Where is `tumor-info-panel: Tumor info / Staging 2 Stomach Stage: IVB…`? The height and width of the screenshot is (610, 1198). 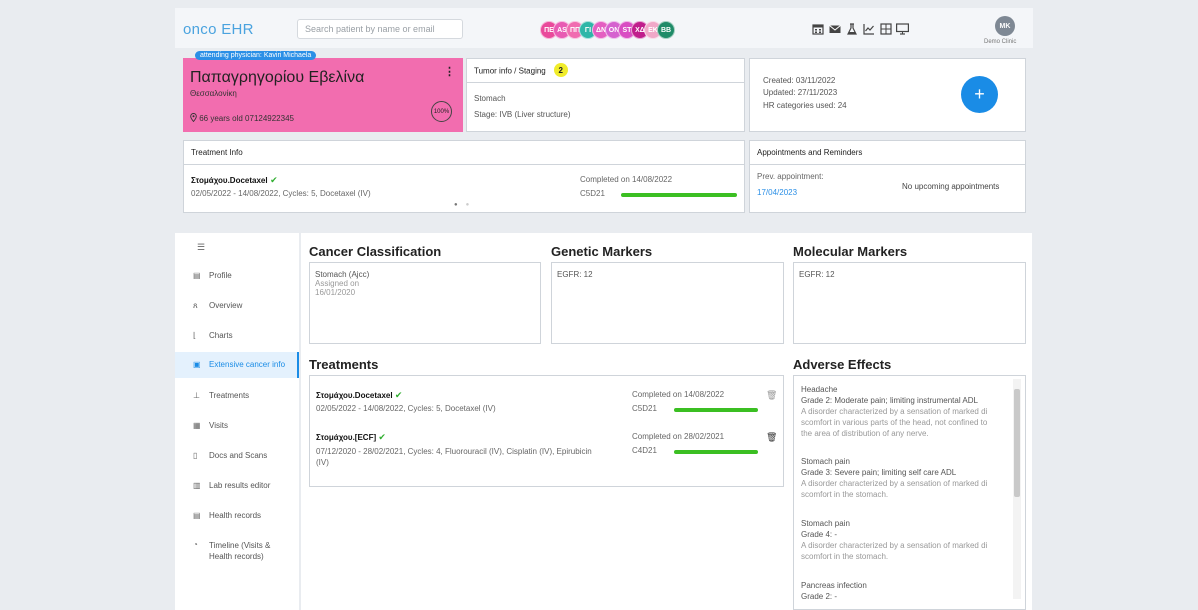
tumor-info-panel: Tumor info / Staging 2 Stomach Stage: IVB… is located at coordinates (605, 95).